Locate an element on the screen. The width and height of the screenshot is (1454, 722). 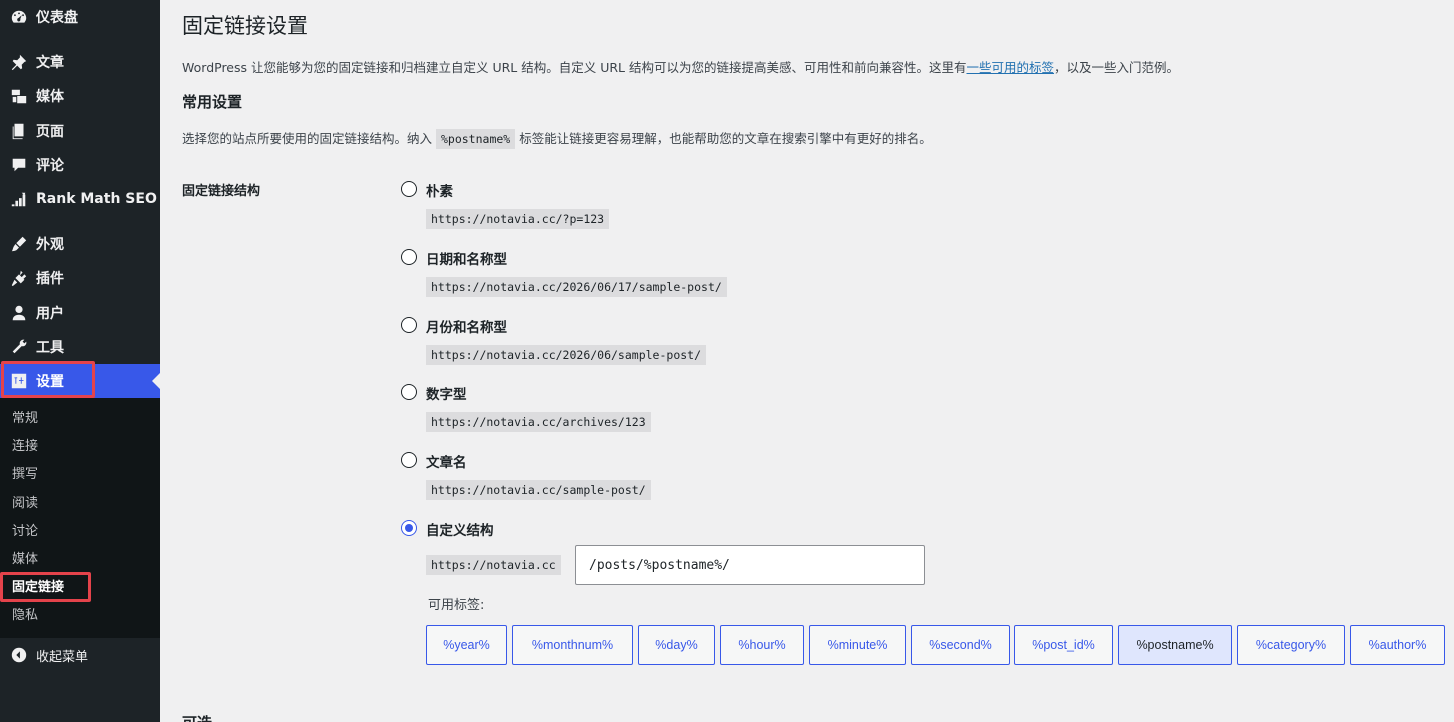
comment-icon is located at coordinates (18, 165).